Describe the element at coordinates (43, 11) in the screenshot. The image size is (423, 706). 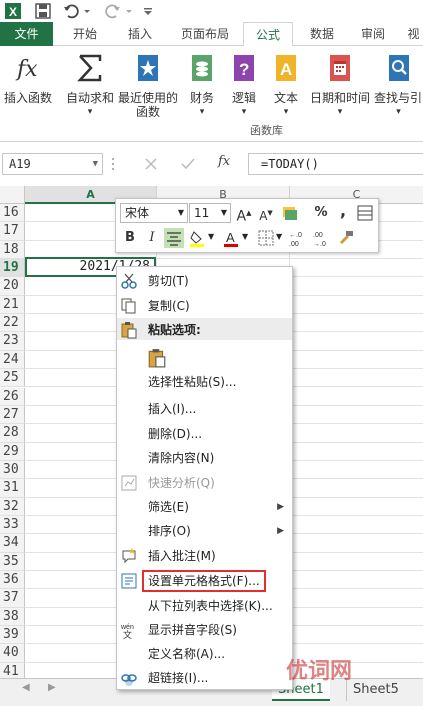
I see `save-icon` at that location.